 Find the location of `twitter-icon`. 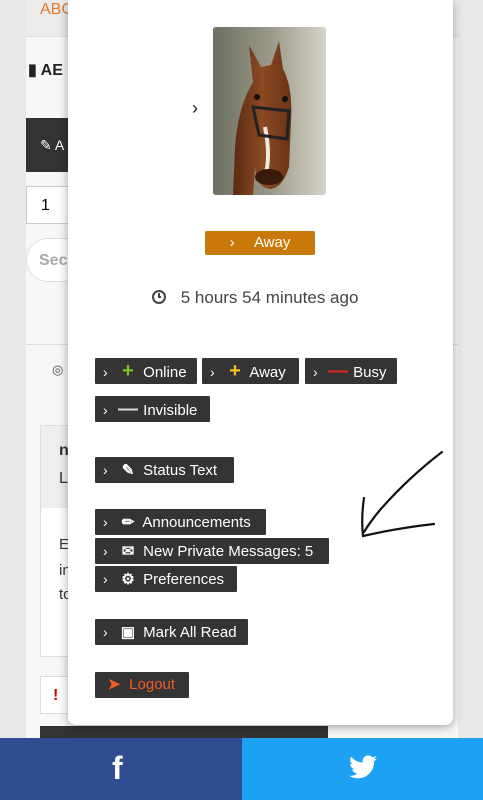

twitter-icon is located at coordinates (363, 767).